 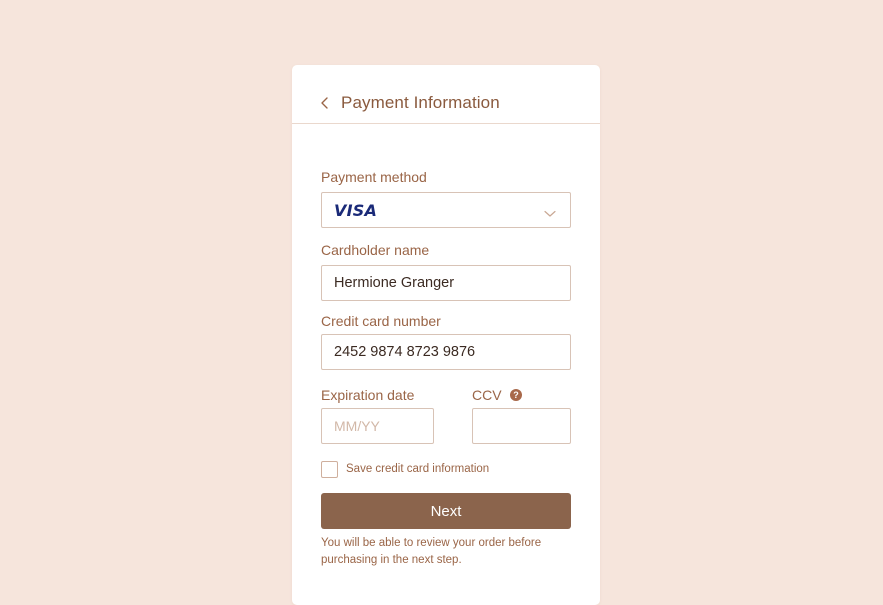 I want to click on back-button, so click(x=325, y=103).